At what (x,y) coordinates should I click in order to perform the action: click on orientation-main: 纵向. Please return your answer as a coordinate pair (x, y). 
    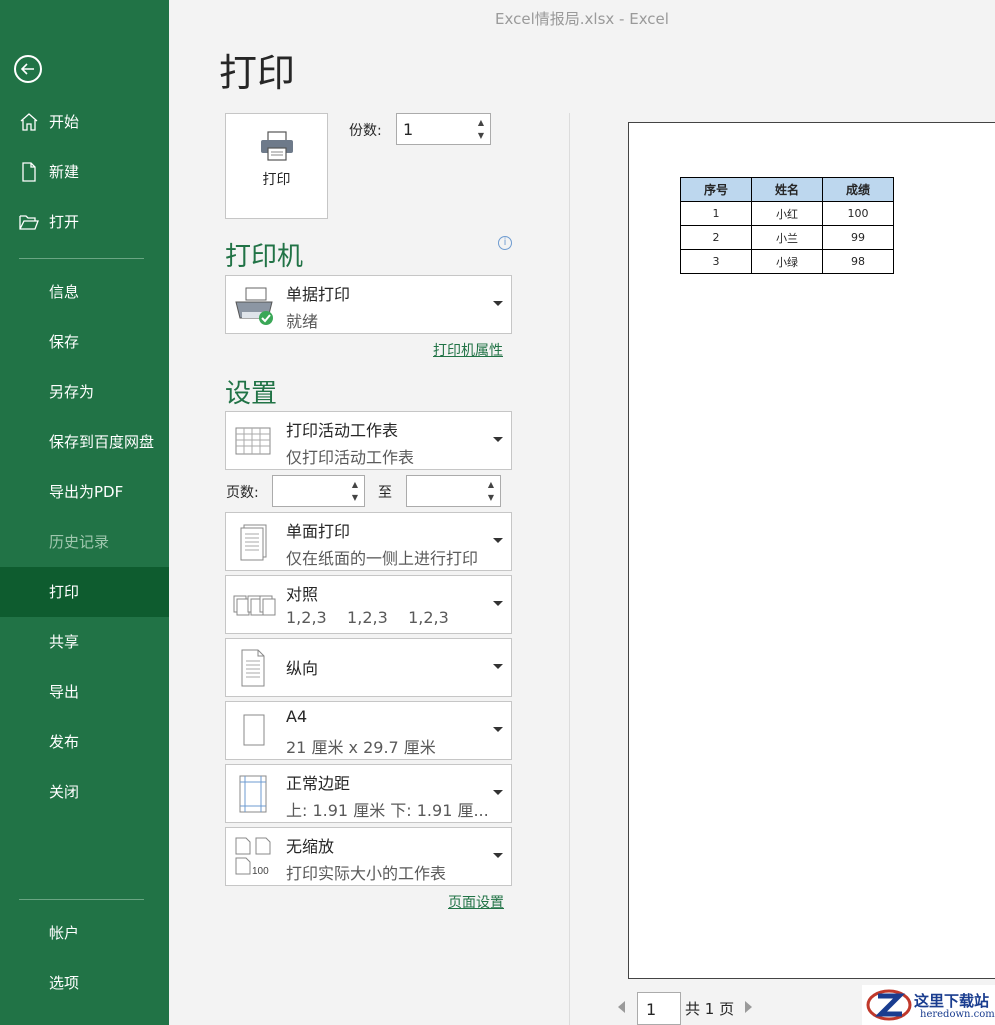
    Looking at the image, I should click on (302, 668).